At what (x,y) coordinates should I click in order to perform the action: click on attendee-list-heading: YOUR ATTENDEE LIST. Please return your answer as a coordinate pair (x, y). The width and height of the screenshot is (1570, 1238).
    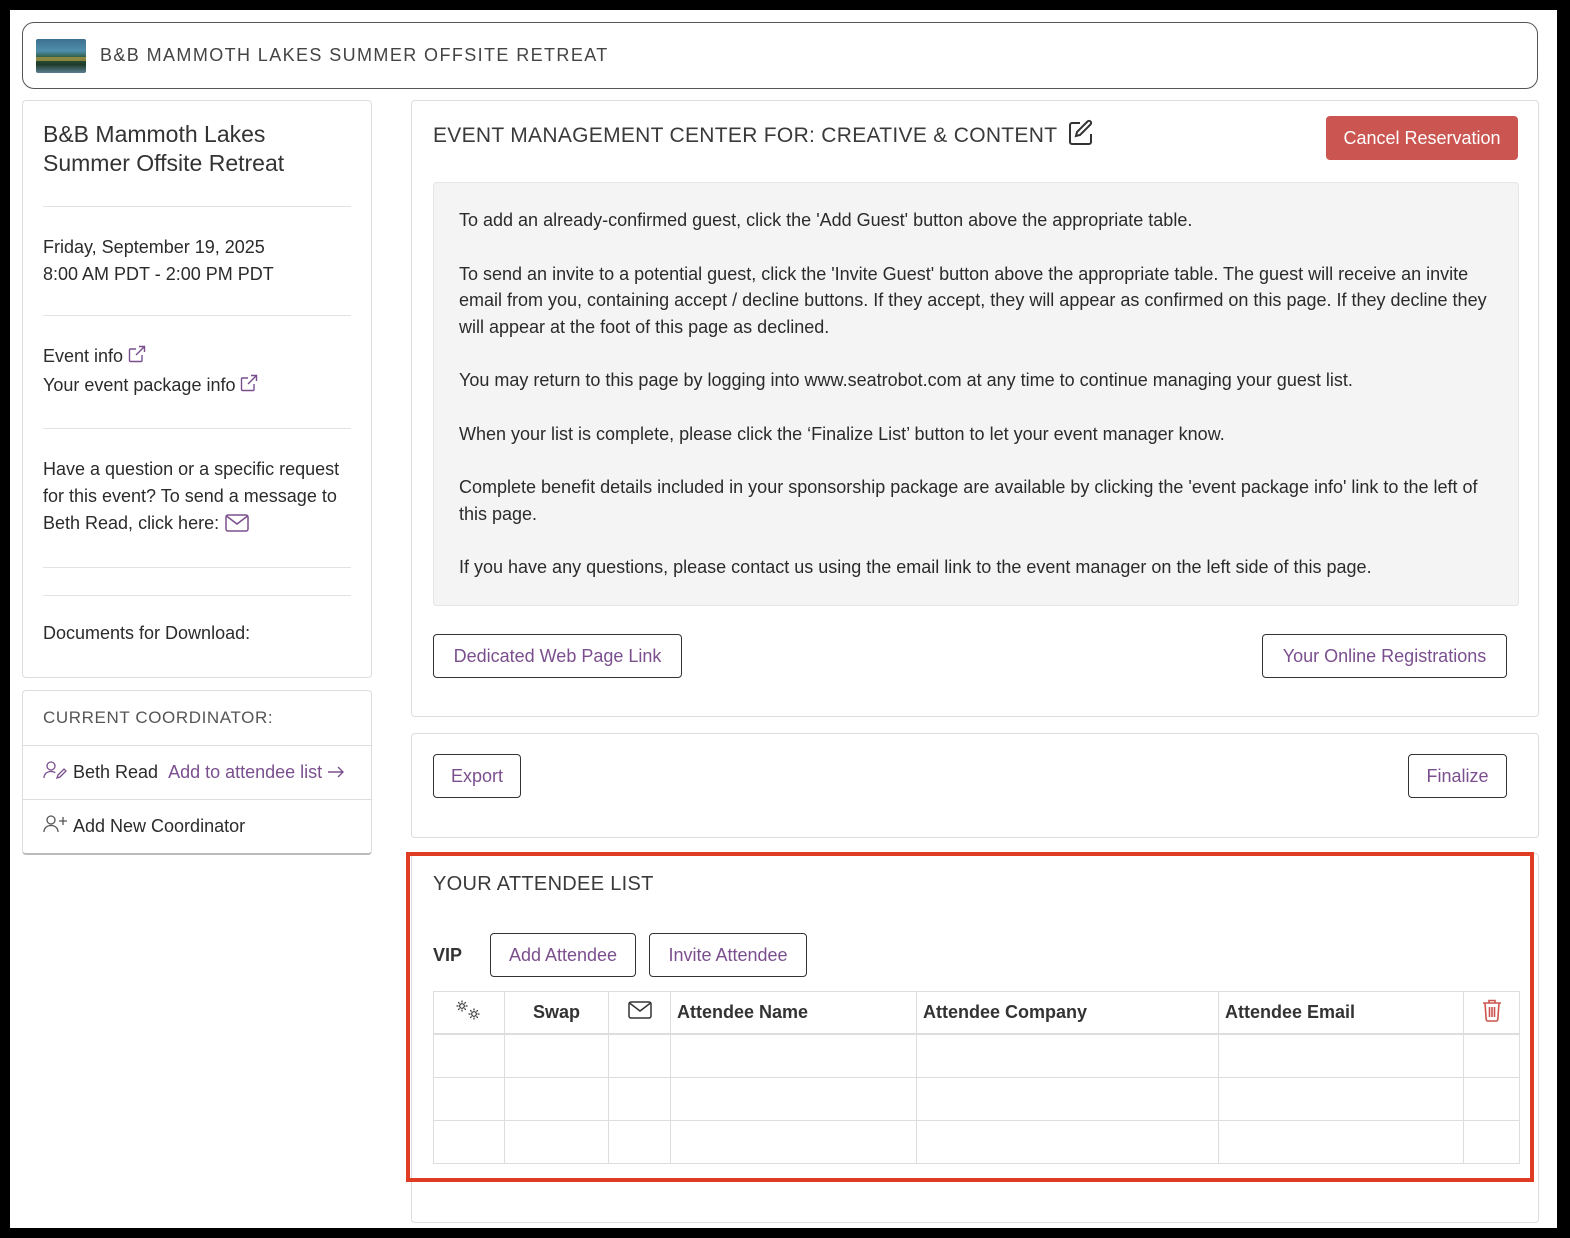
    Looking at the image, I should click on (543, 884).